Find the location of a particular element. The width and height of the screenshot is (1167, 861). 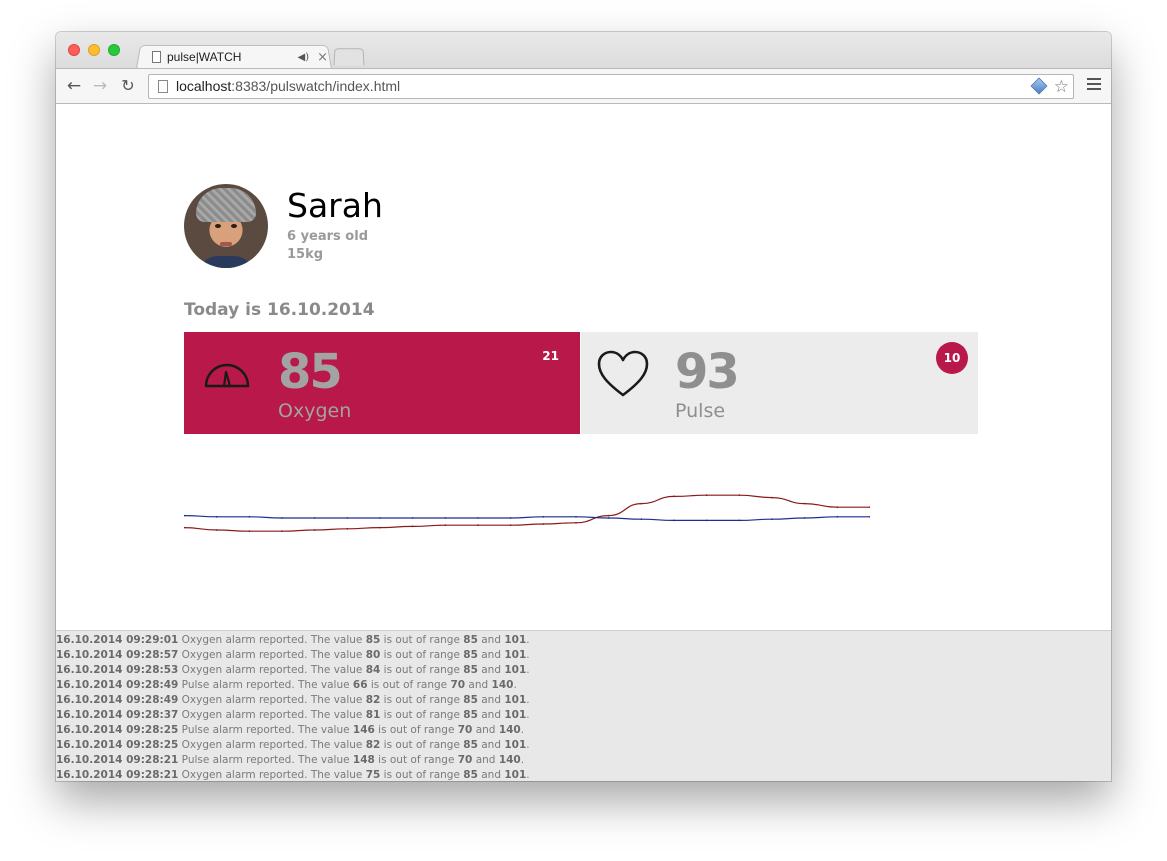

log-value: 85 is located at coordinates (373, 640).